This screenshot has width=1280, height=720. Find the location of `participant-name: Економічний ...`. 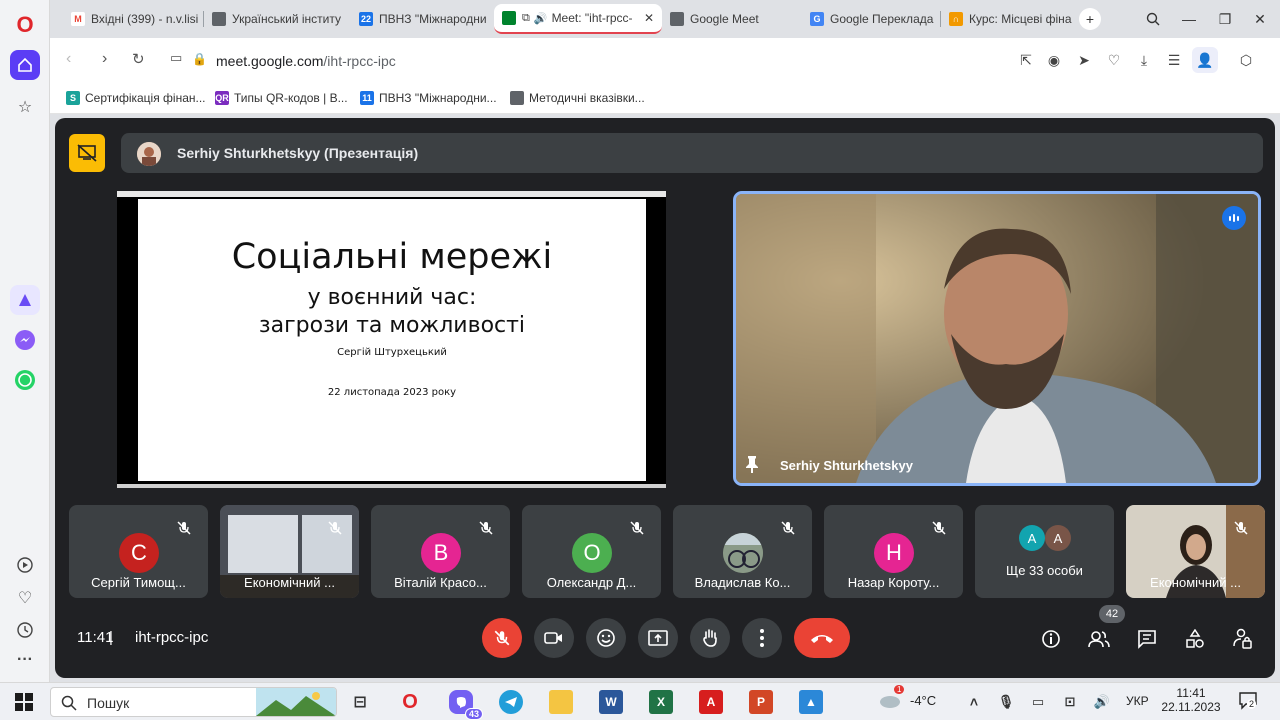

participant-name: Економічний ... is located at coordinates (289, 582).